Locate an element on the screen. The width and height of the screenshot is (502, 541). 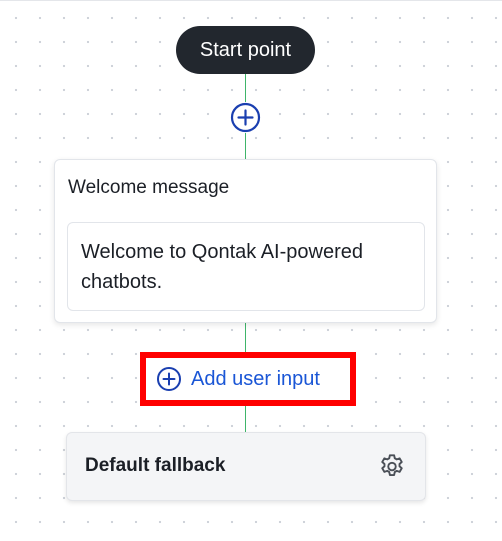
start-point-node: Start point is located at coordinates (245, 50).